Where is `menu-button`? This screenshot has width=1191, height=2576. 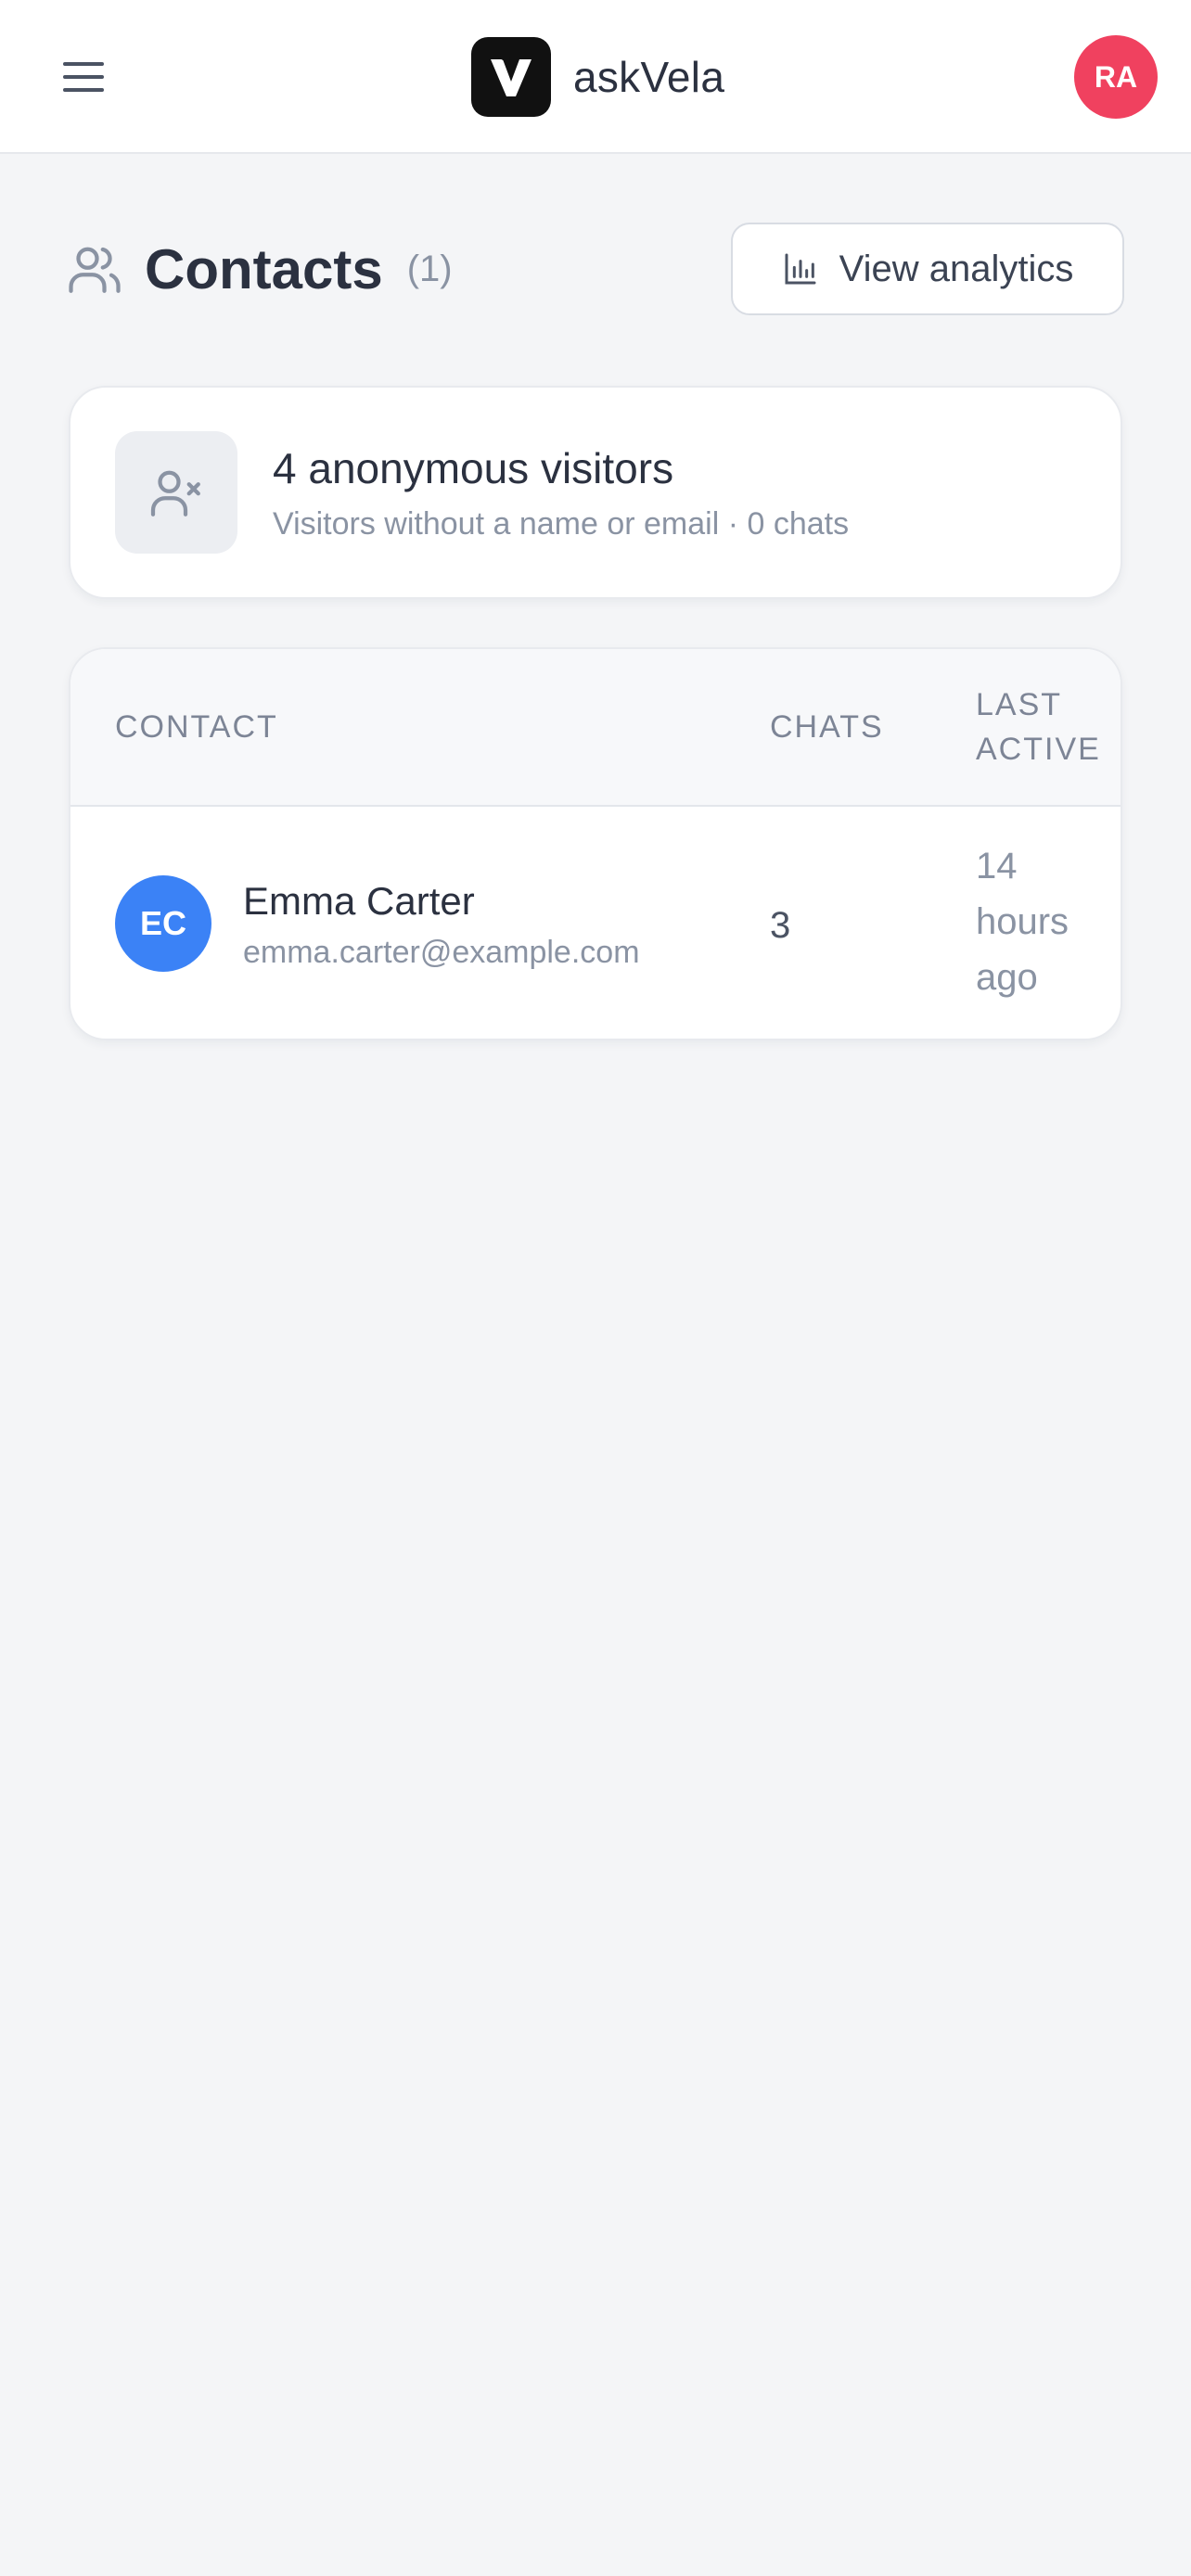
menu-button is located at coordinates (83, 77).